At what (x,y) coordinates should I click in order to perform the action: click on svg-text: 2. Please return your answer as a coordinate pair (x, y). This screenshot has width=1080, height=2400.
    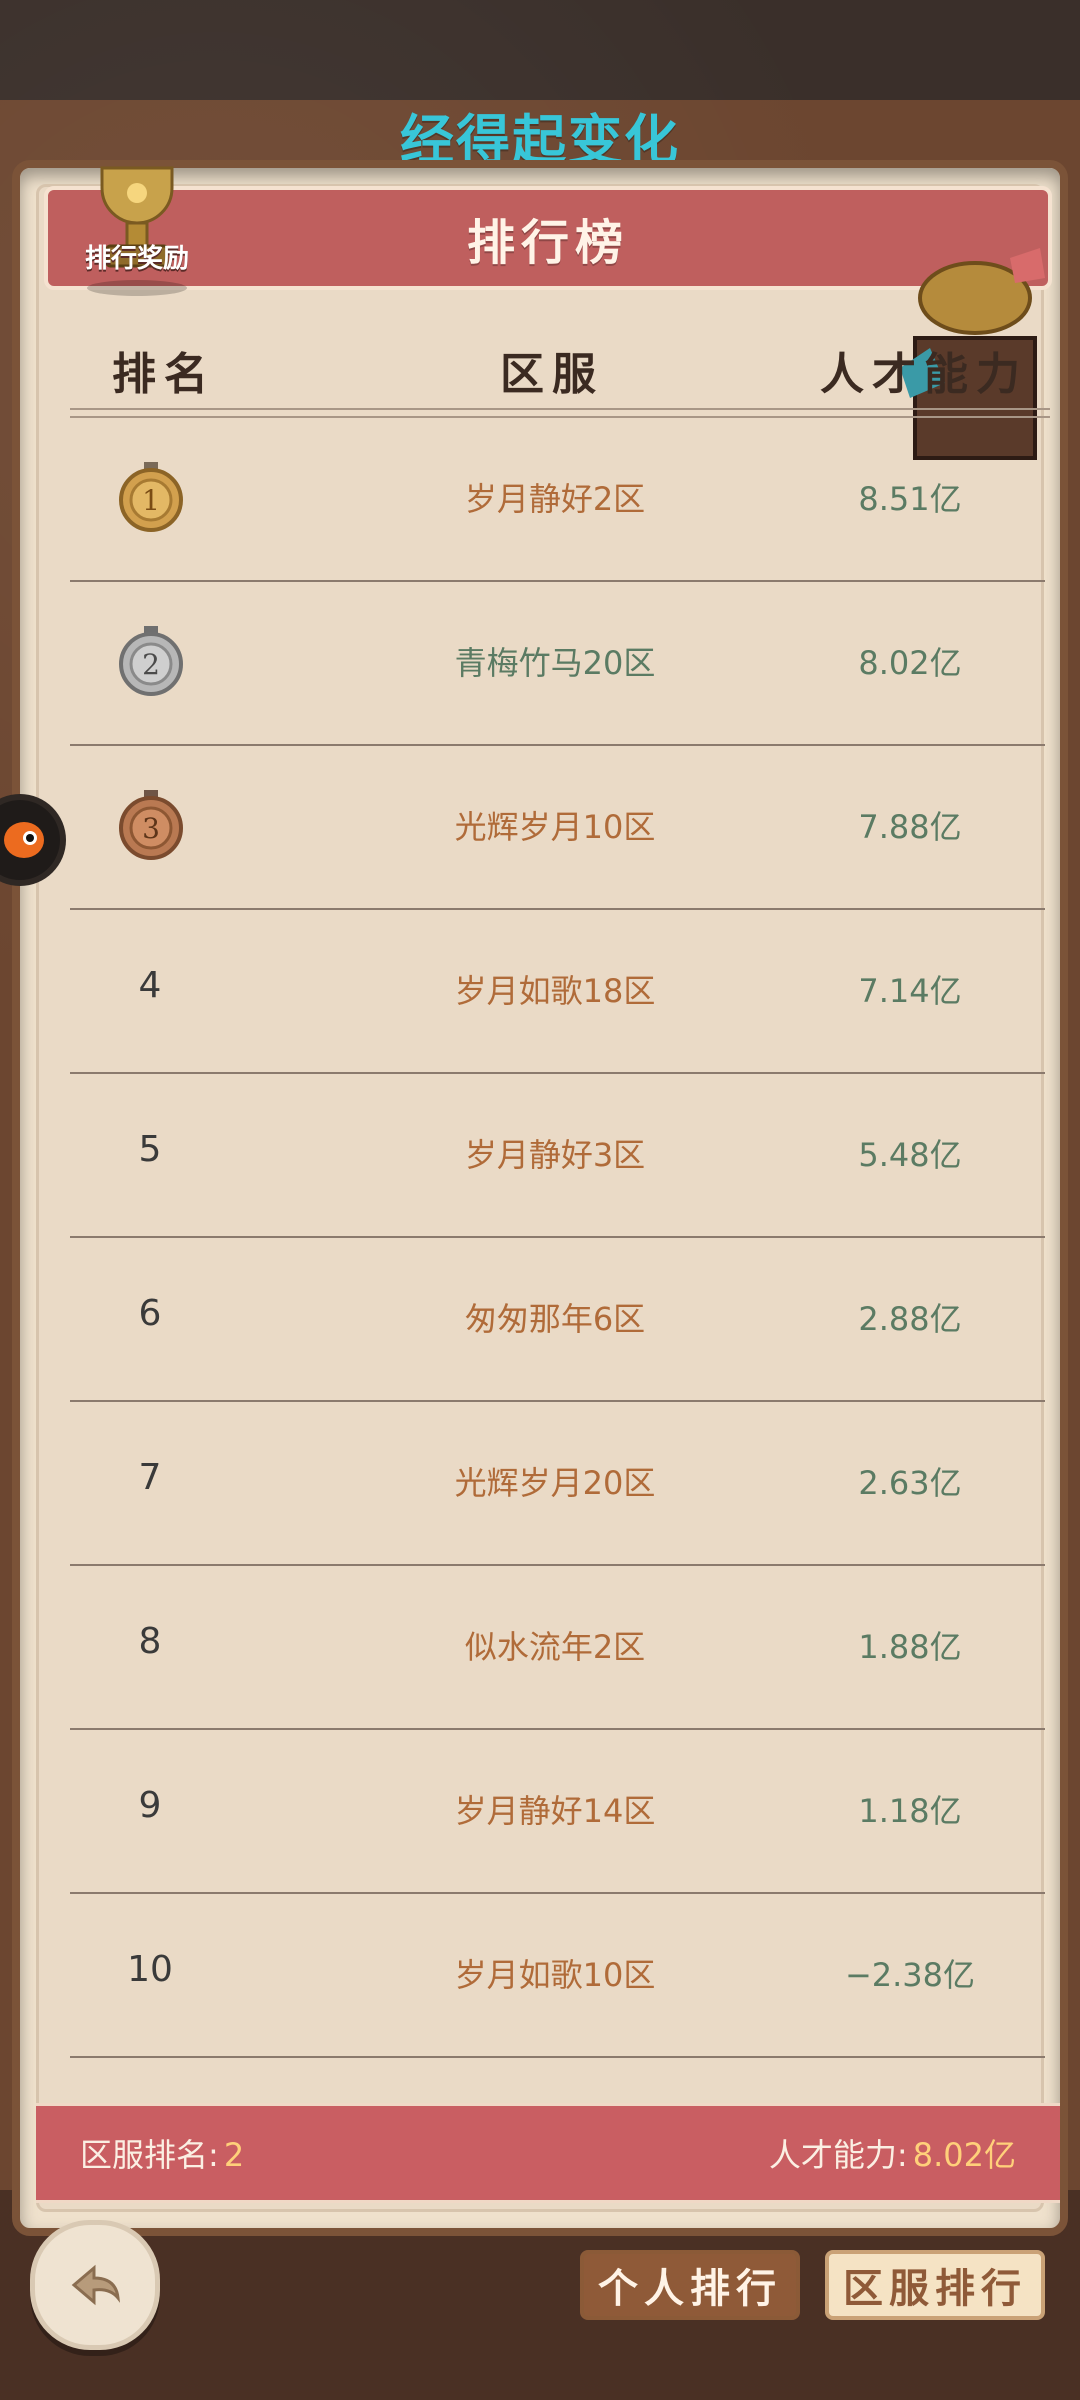
    Looking at the image, I should click on (151, 664).